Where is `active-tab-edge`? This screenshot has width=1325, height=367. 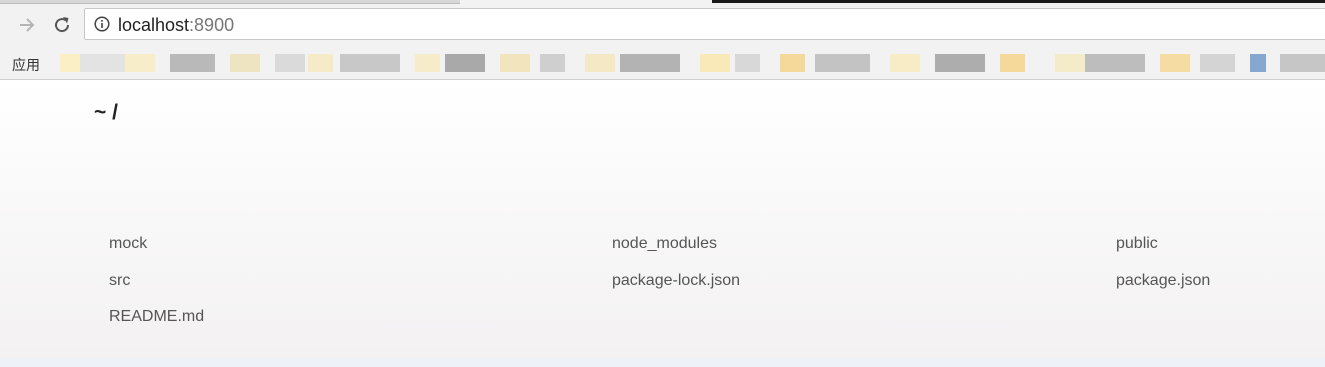
active-tab-edge is located at coordinates (230, 2).